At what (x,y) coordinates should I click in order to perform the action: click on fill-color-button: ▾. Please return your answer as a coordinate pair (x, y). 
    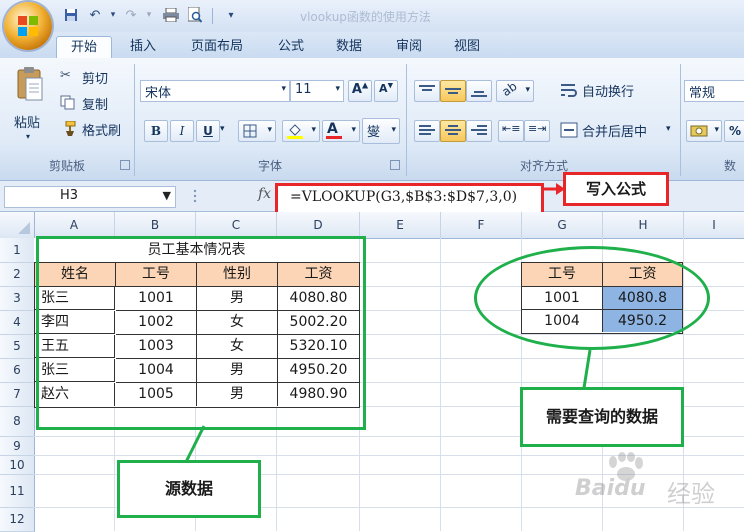
    Looking at the image, I should click on (301, 131).